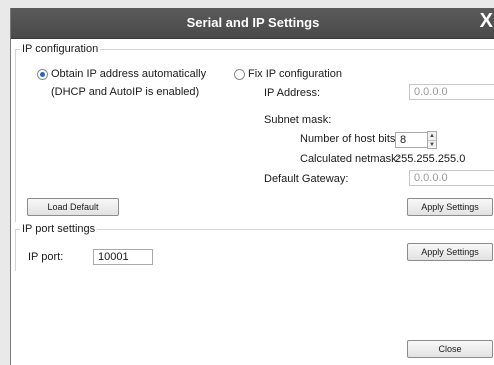 The width and height of the screenshot is (494, 365). I want to click on subnet-mask-label: Subnet mask:, so click(298, 120).